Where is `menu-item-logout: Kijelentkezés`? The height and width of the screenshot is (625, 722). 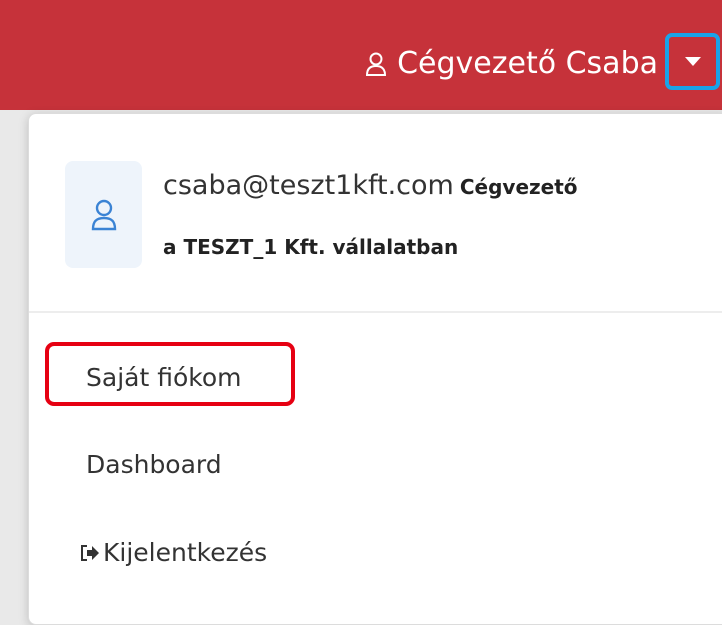 menu-item-logout: Kijelentkezés is located at coordinates (173, 552).